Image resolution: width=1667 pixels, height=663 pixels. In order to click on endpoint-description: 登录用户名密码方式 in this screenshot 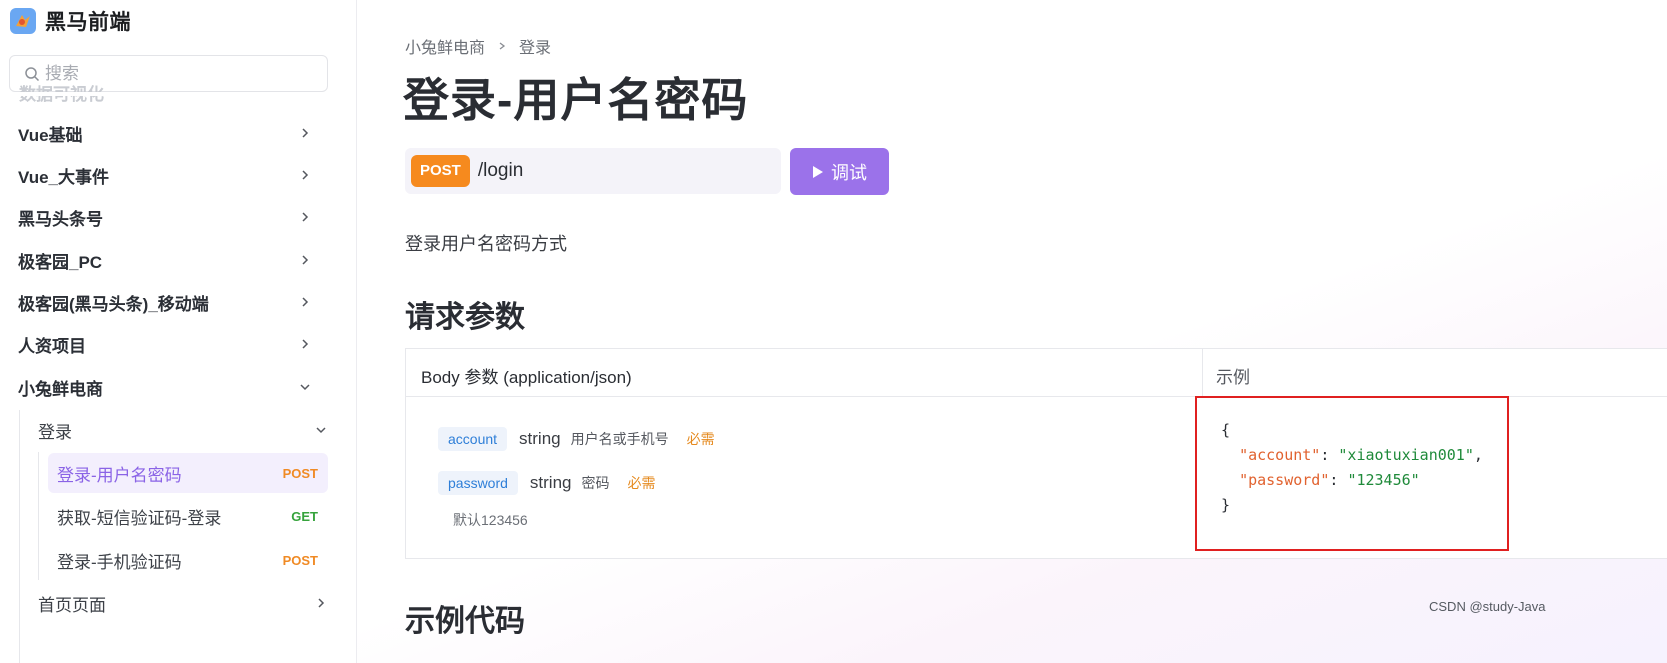, I will do `click(486, 244)`.